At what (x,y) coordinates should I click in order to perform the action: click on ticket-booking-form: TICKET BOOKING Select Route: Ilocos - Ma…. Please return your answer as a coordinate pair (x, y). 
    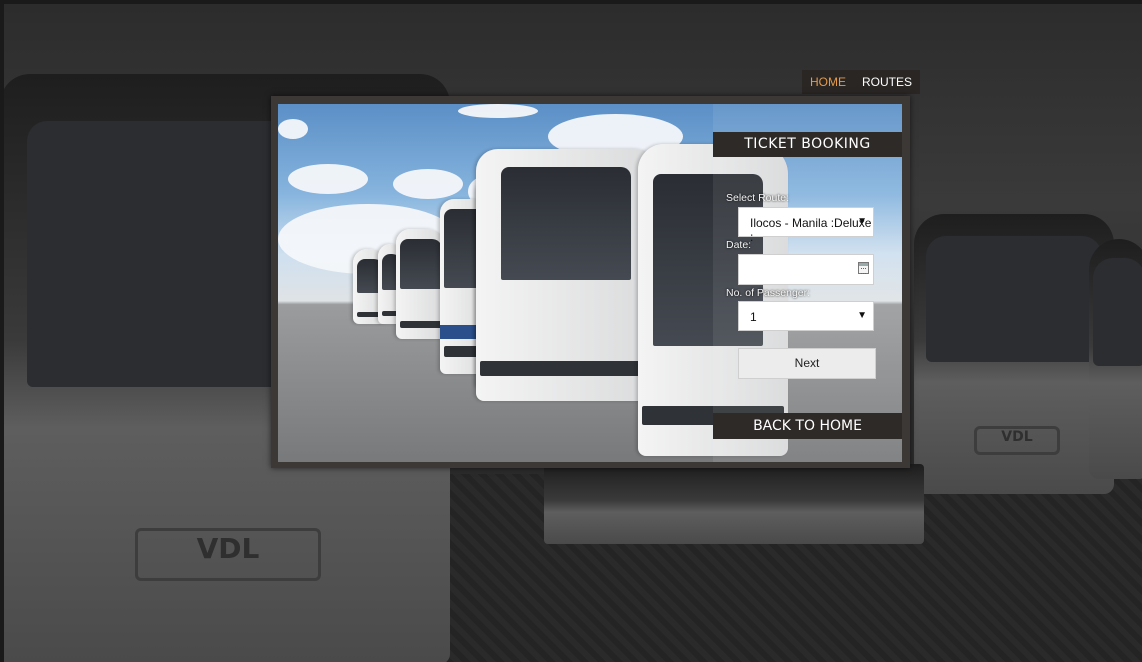
    Looking at the image, I should click on (807, 283).